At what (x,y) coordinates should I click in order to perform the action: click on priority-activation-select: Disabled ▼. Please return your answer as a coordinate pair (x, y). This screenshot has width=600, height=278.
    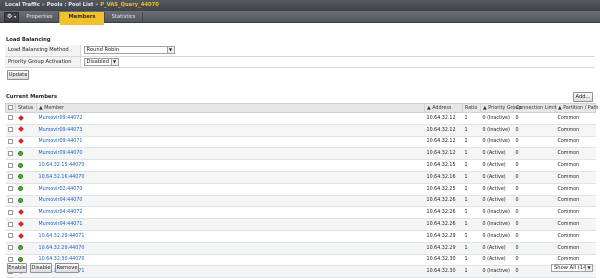
    Looking at the image, I should click on (101, 61).